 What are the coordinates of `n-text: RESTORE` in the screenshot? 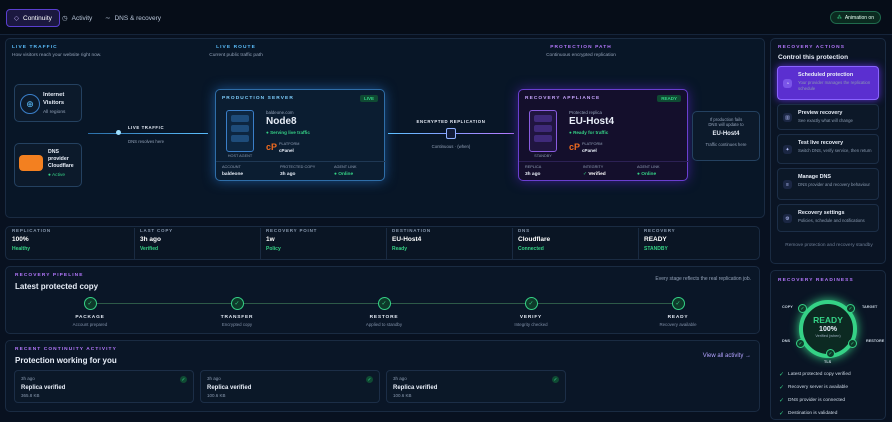 It's located at (384, 317).